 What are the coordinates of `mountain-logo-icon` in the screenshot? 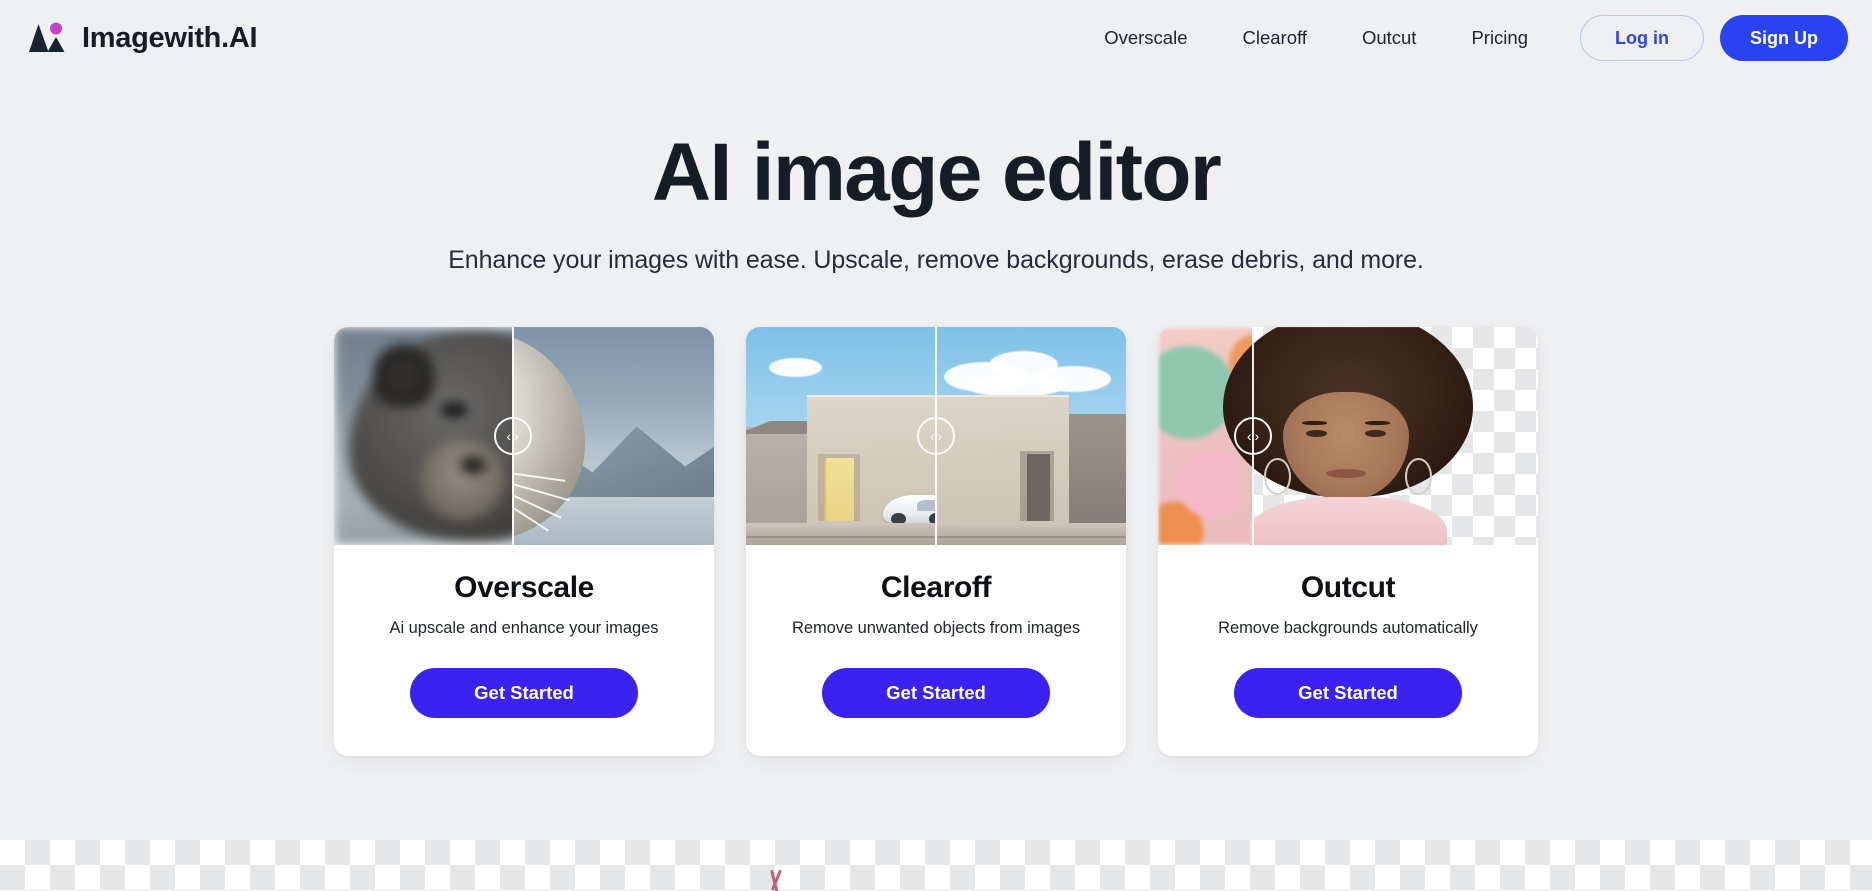 It's located at (48, 38).